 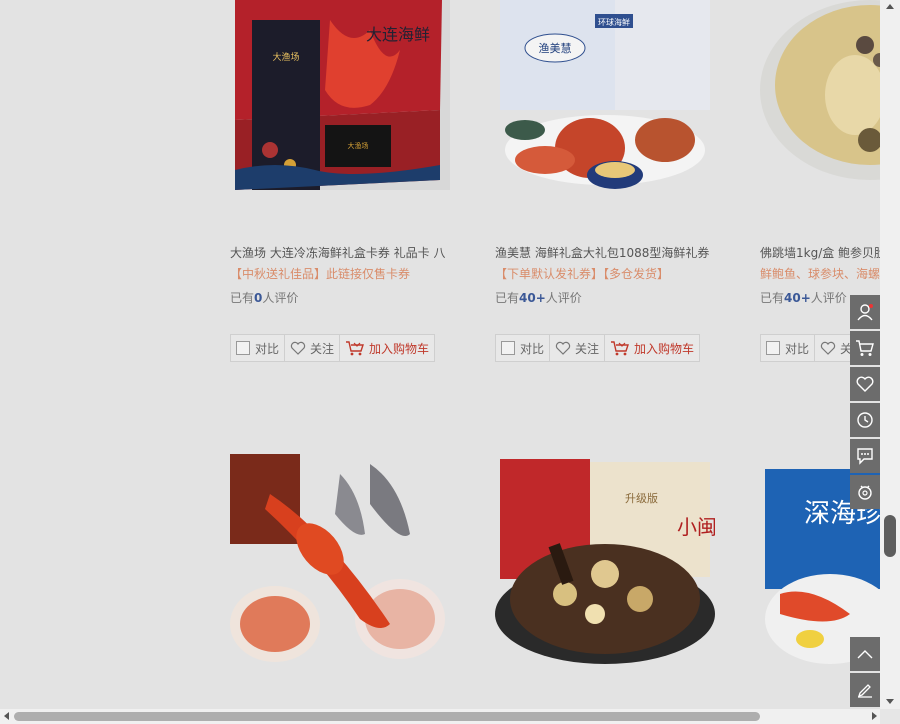 What do you see at coordinates (337, 252) in the screenshot?
I see `product-name: 大渔场 大连冷冻海鲜礼盒卡券 礼品卡 八` at bounding box center [337, 252].